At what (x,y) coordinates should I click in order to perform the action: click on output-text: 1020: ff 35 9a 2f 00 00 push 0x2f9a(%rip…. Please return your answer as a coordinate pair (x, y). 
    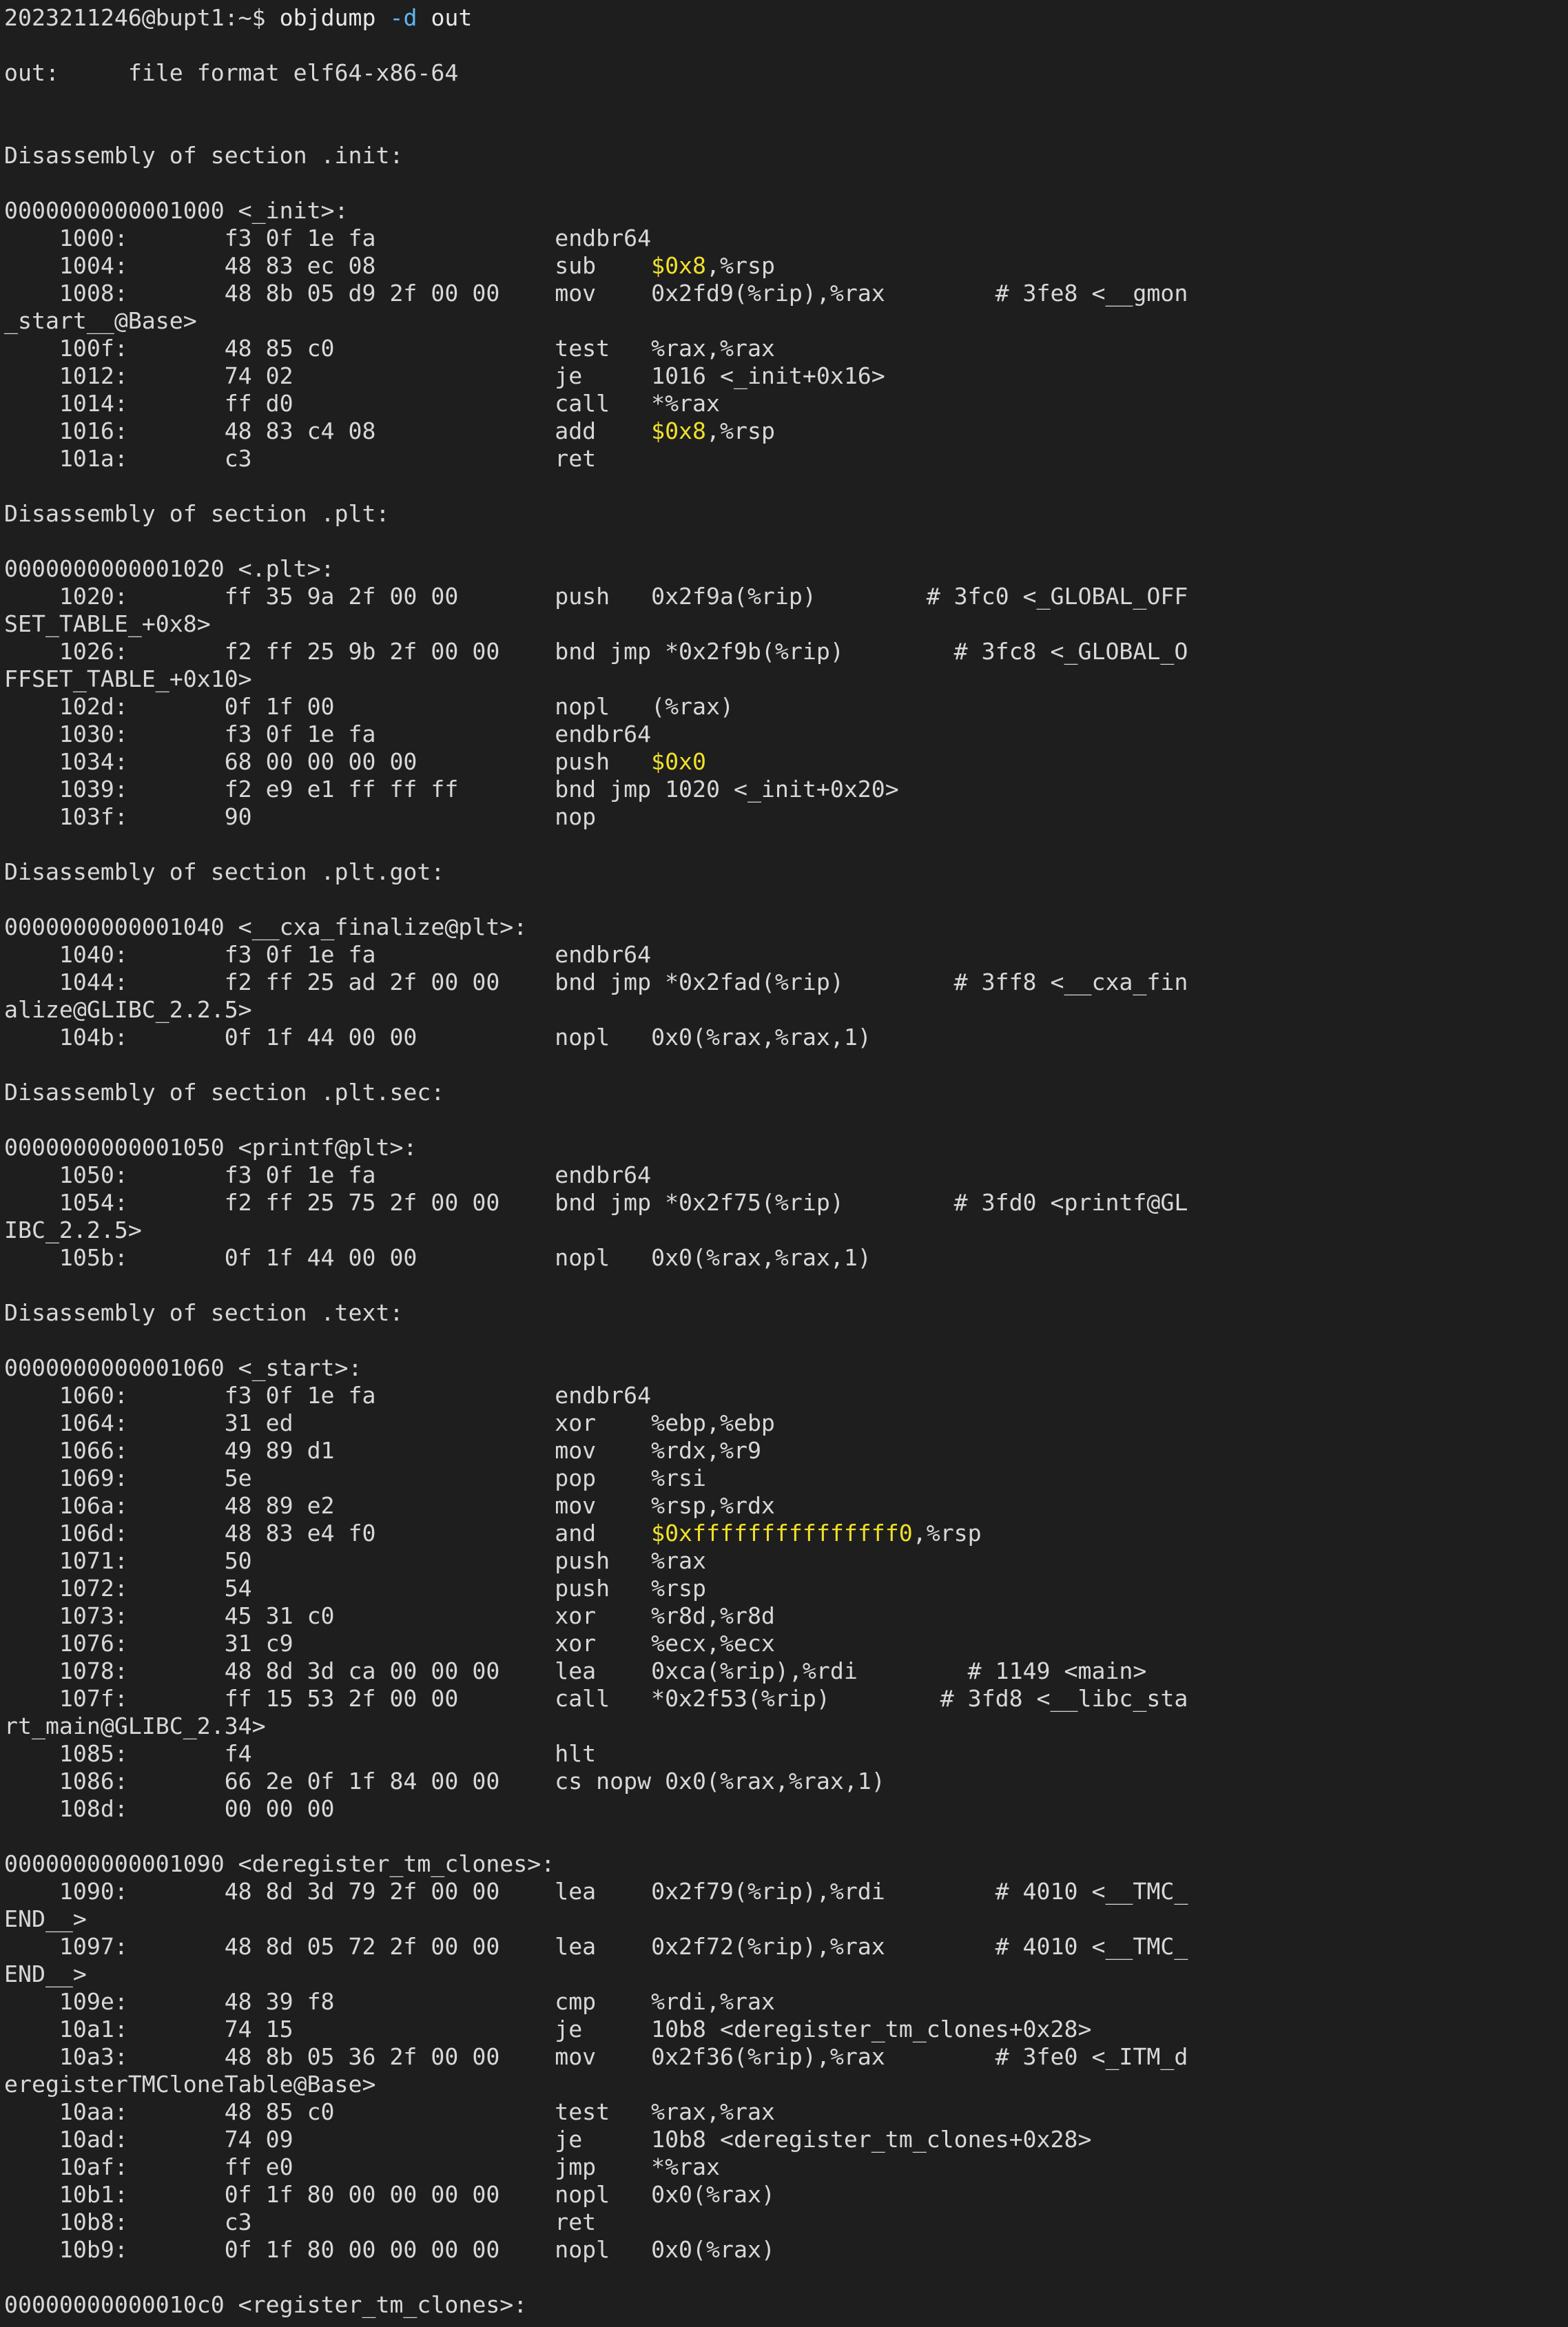
    Looking at the image, I should click on (596, 596).